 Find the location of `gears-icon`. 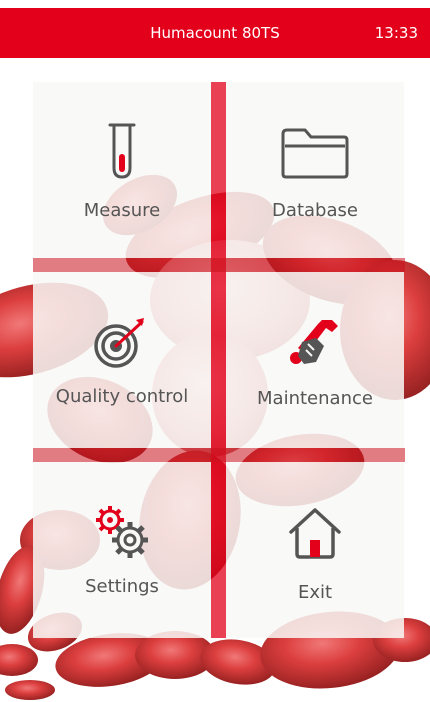

gears-icon is located at coordinates (122, 532).